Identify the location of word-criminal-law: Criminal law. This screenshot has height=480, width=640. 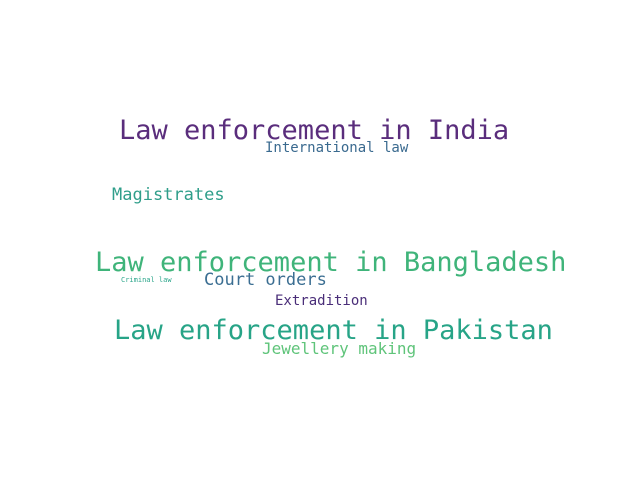
(146, 280).